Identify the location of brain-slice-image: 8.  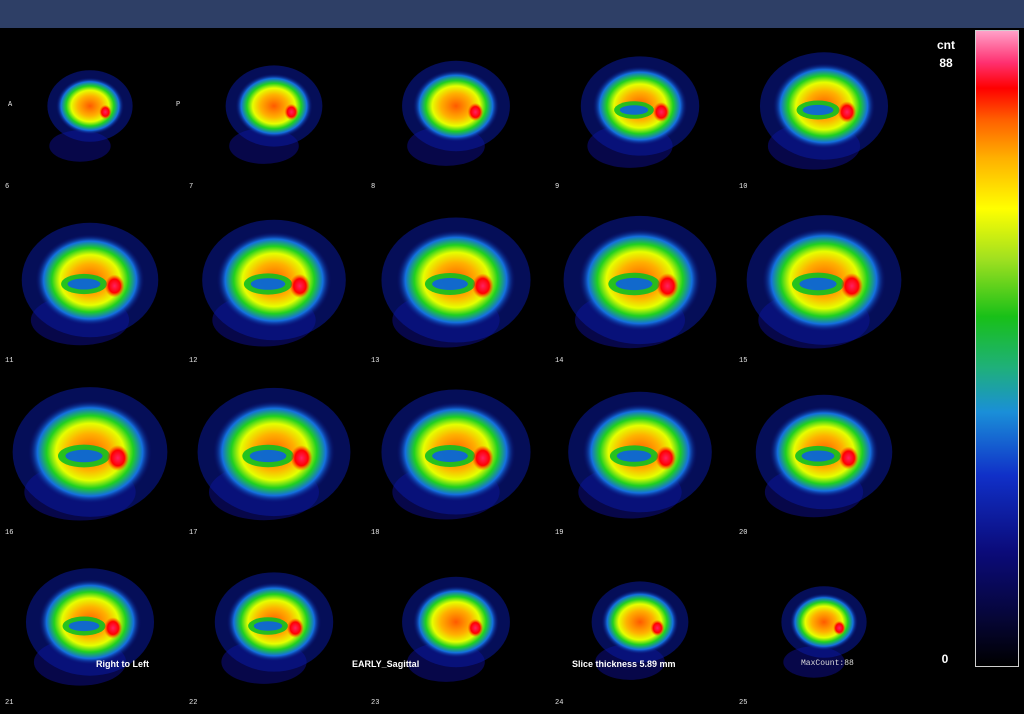
(458, 113).